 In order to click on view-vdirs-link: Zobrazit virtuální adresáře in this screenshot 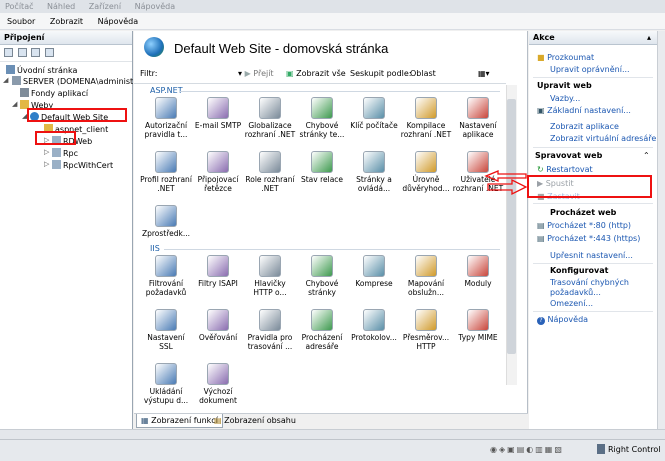, I will do `click(603, 138)`.